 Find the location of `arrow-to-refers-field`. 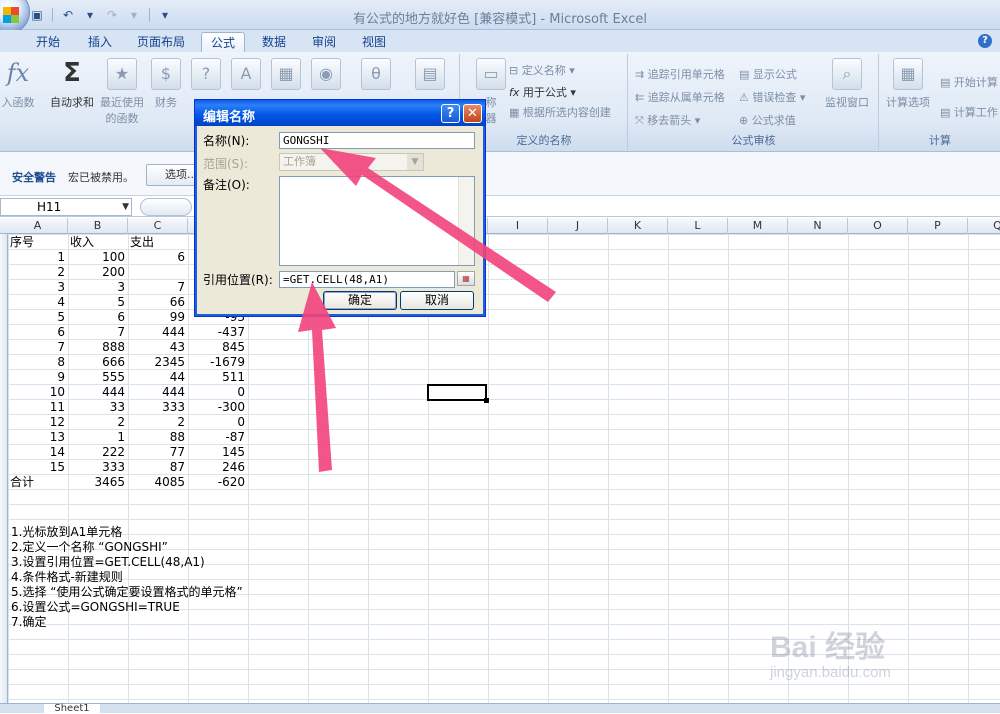

arrow-to-refers-field is located at coordinates (317, 377).